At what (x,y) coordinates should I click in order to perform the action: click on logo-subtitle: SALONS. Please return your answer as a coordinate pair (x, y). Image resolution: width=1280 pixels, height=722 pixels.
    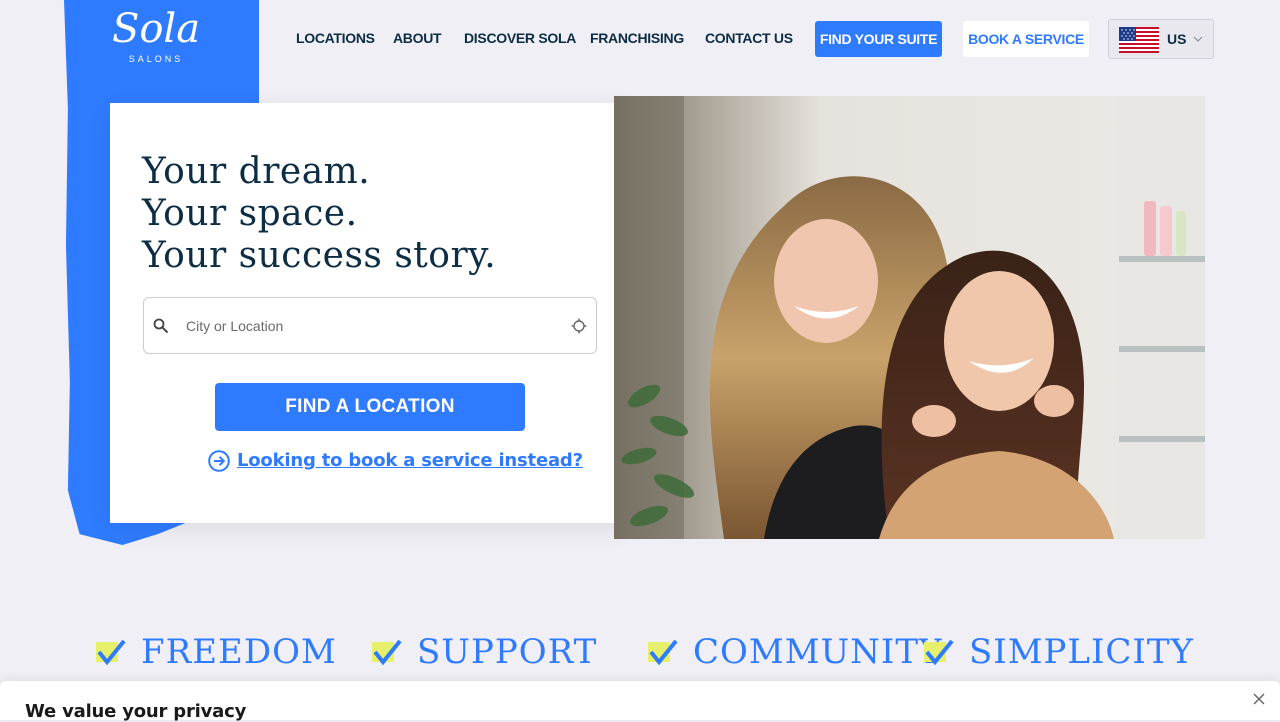
    Looking at the image, I should click on (156, 59).